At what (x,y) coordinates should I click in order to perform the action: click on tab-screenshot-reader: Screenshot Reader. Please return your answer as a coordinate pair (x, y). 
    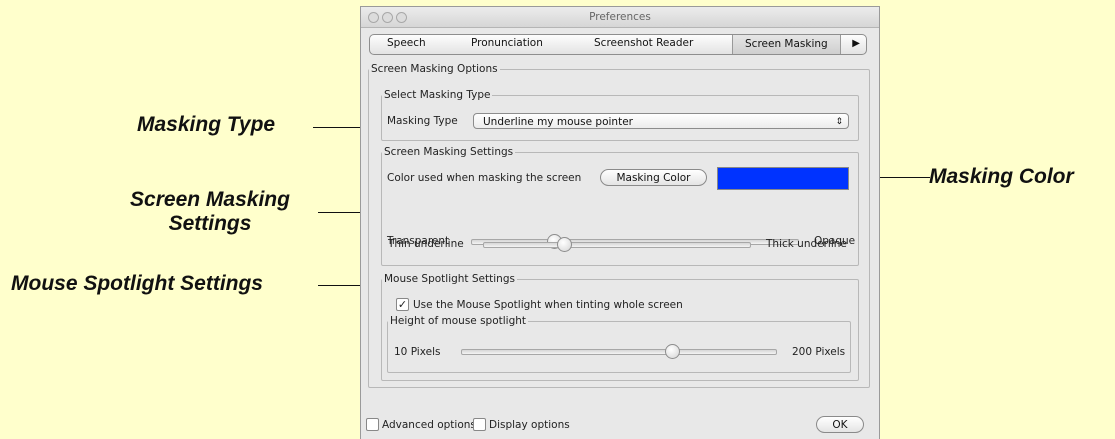
    Looking at the image, I should click on (643, 43).